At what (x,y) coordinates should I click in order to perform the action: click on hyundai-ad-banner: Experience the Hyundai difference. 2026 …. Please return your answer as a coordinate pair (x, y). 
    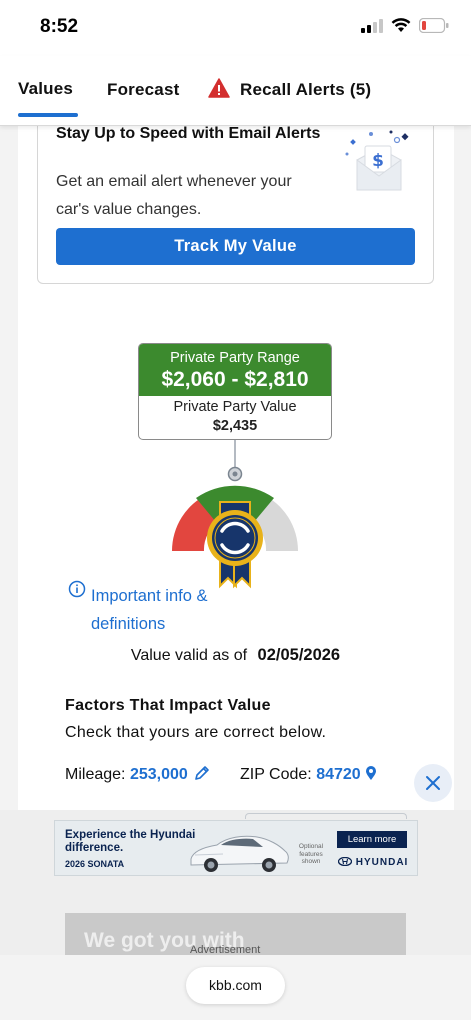
    Looking at the image, I should click on (236, 848).